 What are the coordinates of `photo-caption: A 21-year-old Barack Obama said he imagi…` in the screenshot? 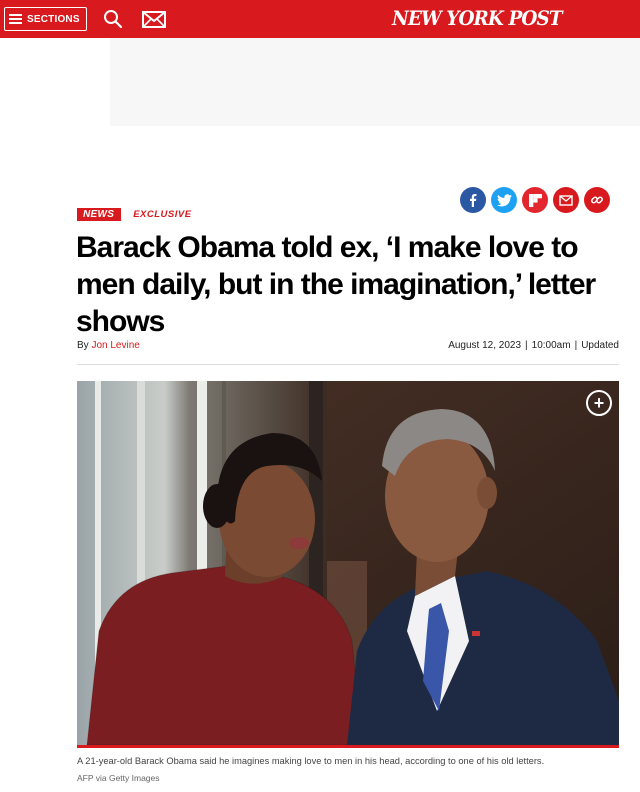 It's located at (311, 761).